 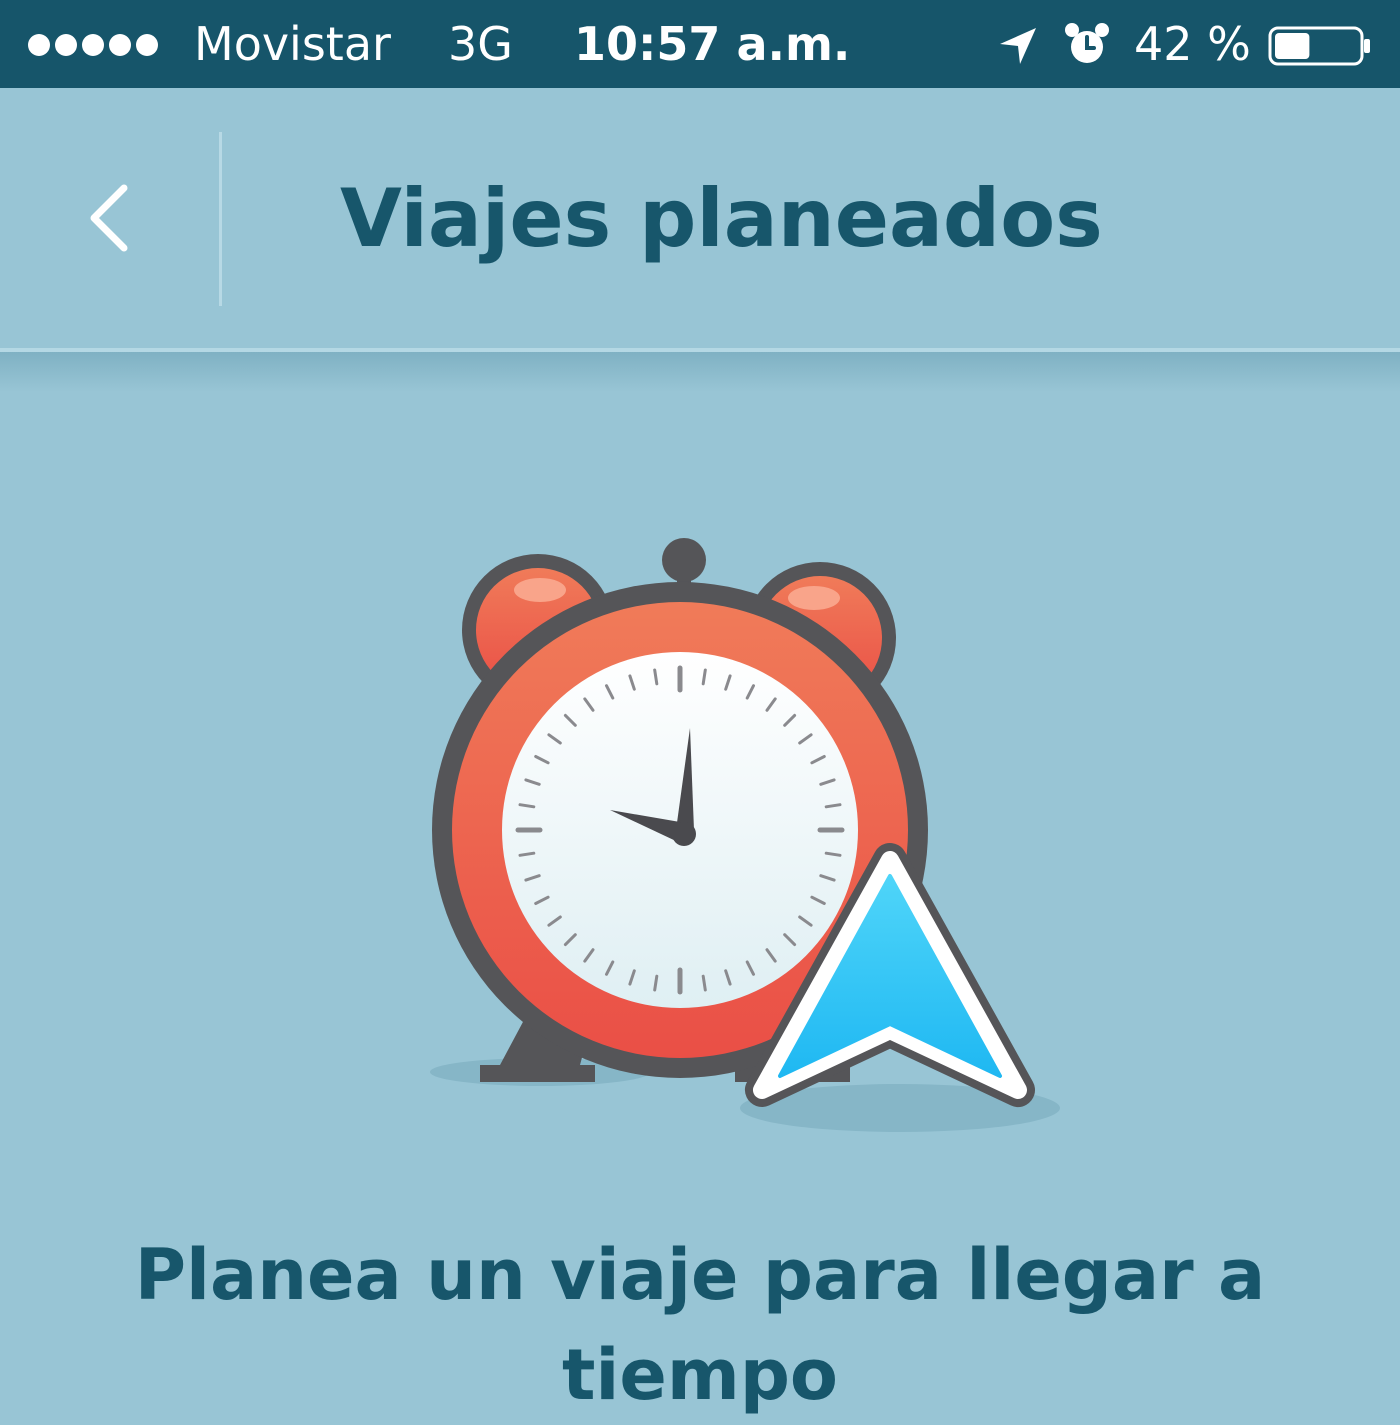 I want to click on back-button, so click(x=110, y=218).